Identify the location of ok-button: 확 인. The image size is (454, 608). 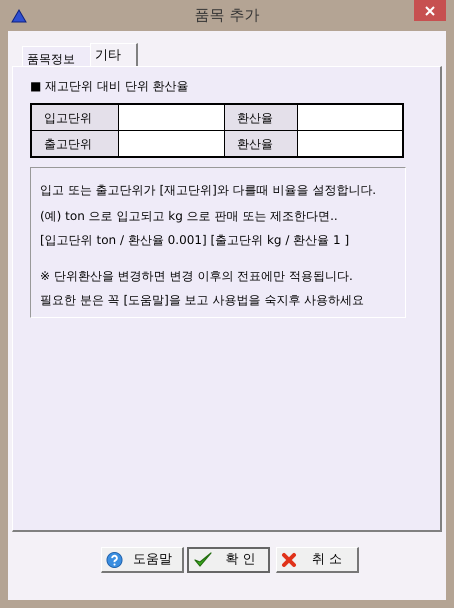
(228, 560).